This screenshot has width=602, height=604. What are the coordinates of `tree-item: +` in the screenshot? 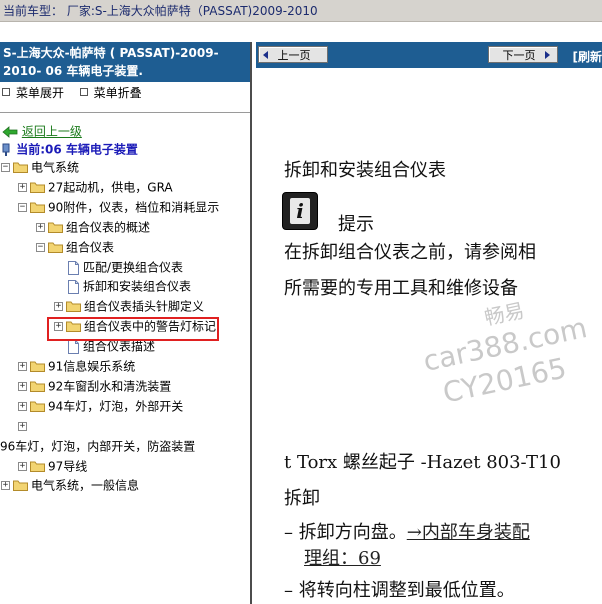 It's located at (23, 426).